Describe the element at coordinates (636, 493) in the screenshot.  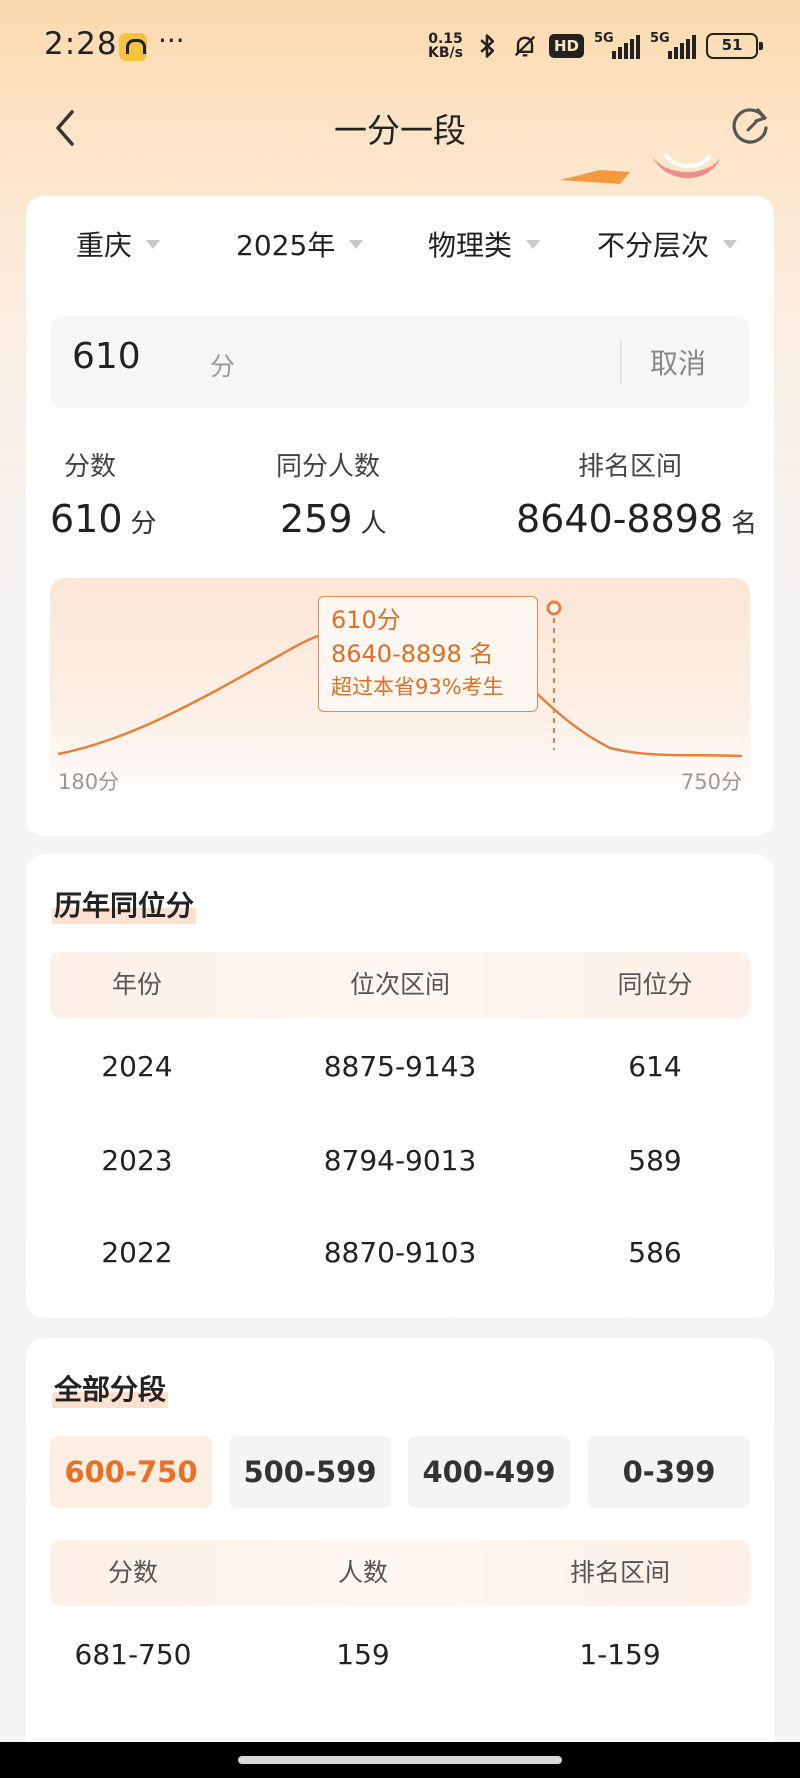
I see `stat-rank: 排名区间 8640-8898 名` at that location.